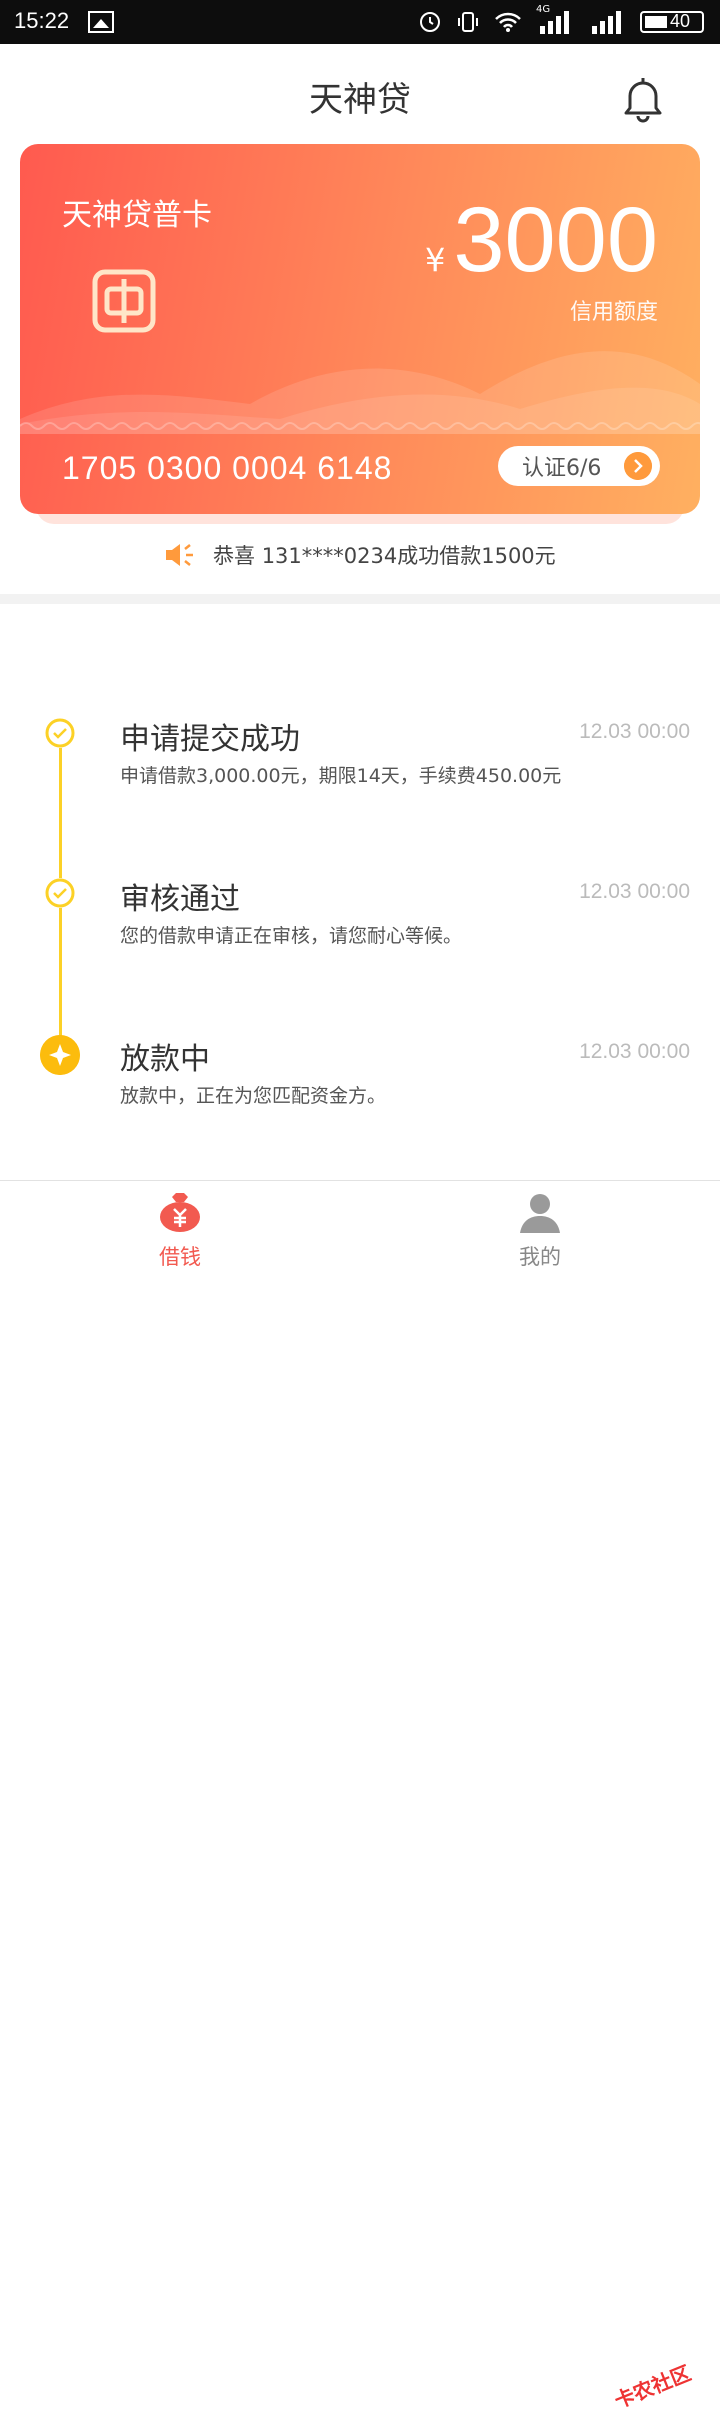 This screenshot has height=2414, width=720. Describe the element at coordinates (60, 1055) in the screenshot. I see `in-progress-icon` at that location.